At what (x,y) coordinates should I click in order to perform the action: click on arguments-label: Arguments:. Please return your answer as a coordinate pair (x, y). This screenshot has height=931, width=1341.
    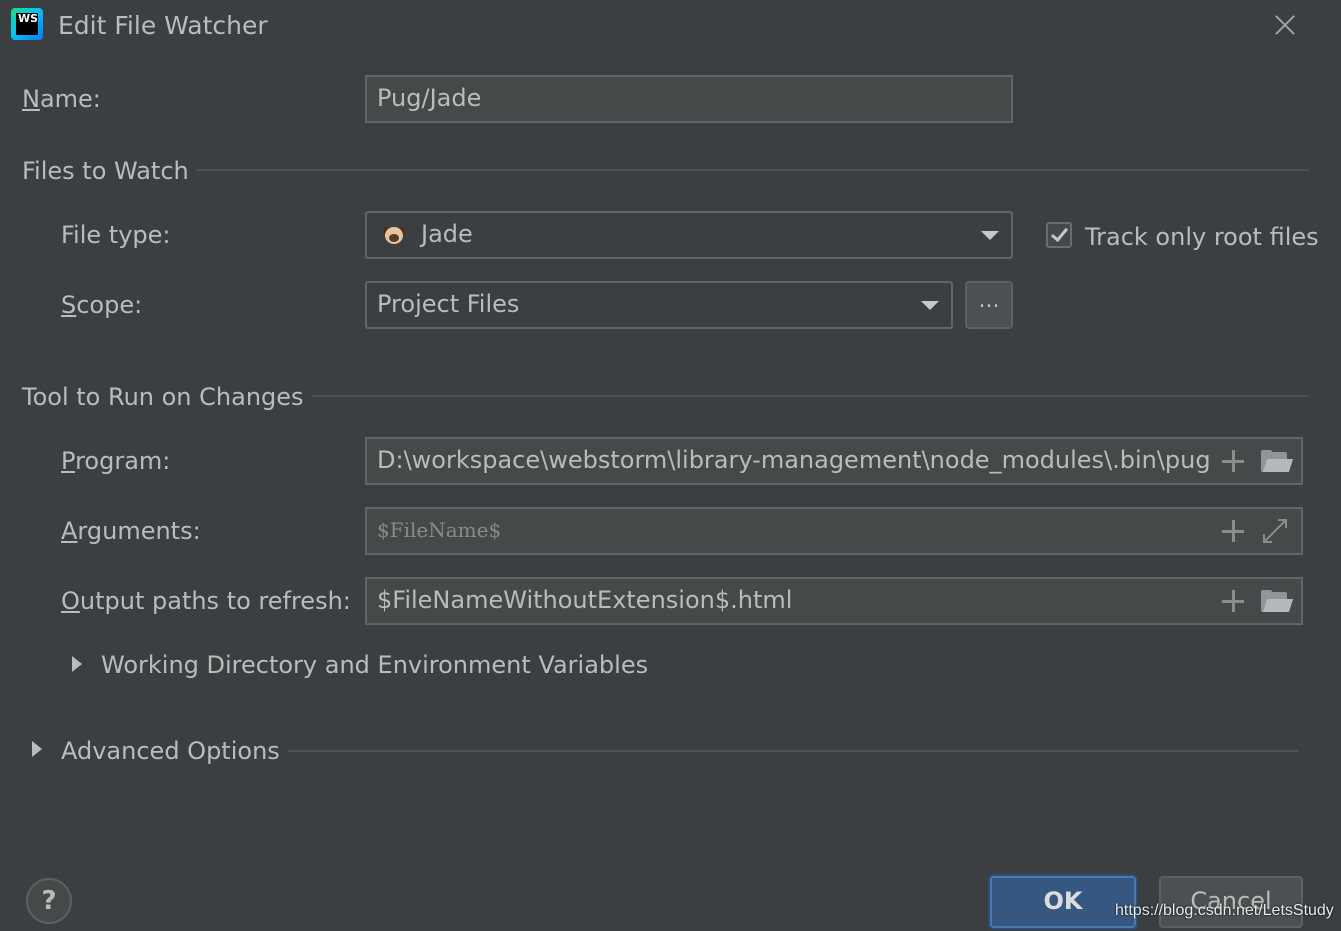
    Looking at the image, I should click on (131, 531).